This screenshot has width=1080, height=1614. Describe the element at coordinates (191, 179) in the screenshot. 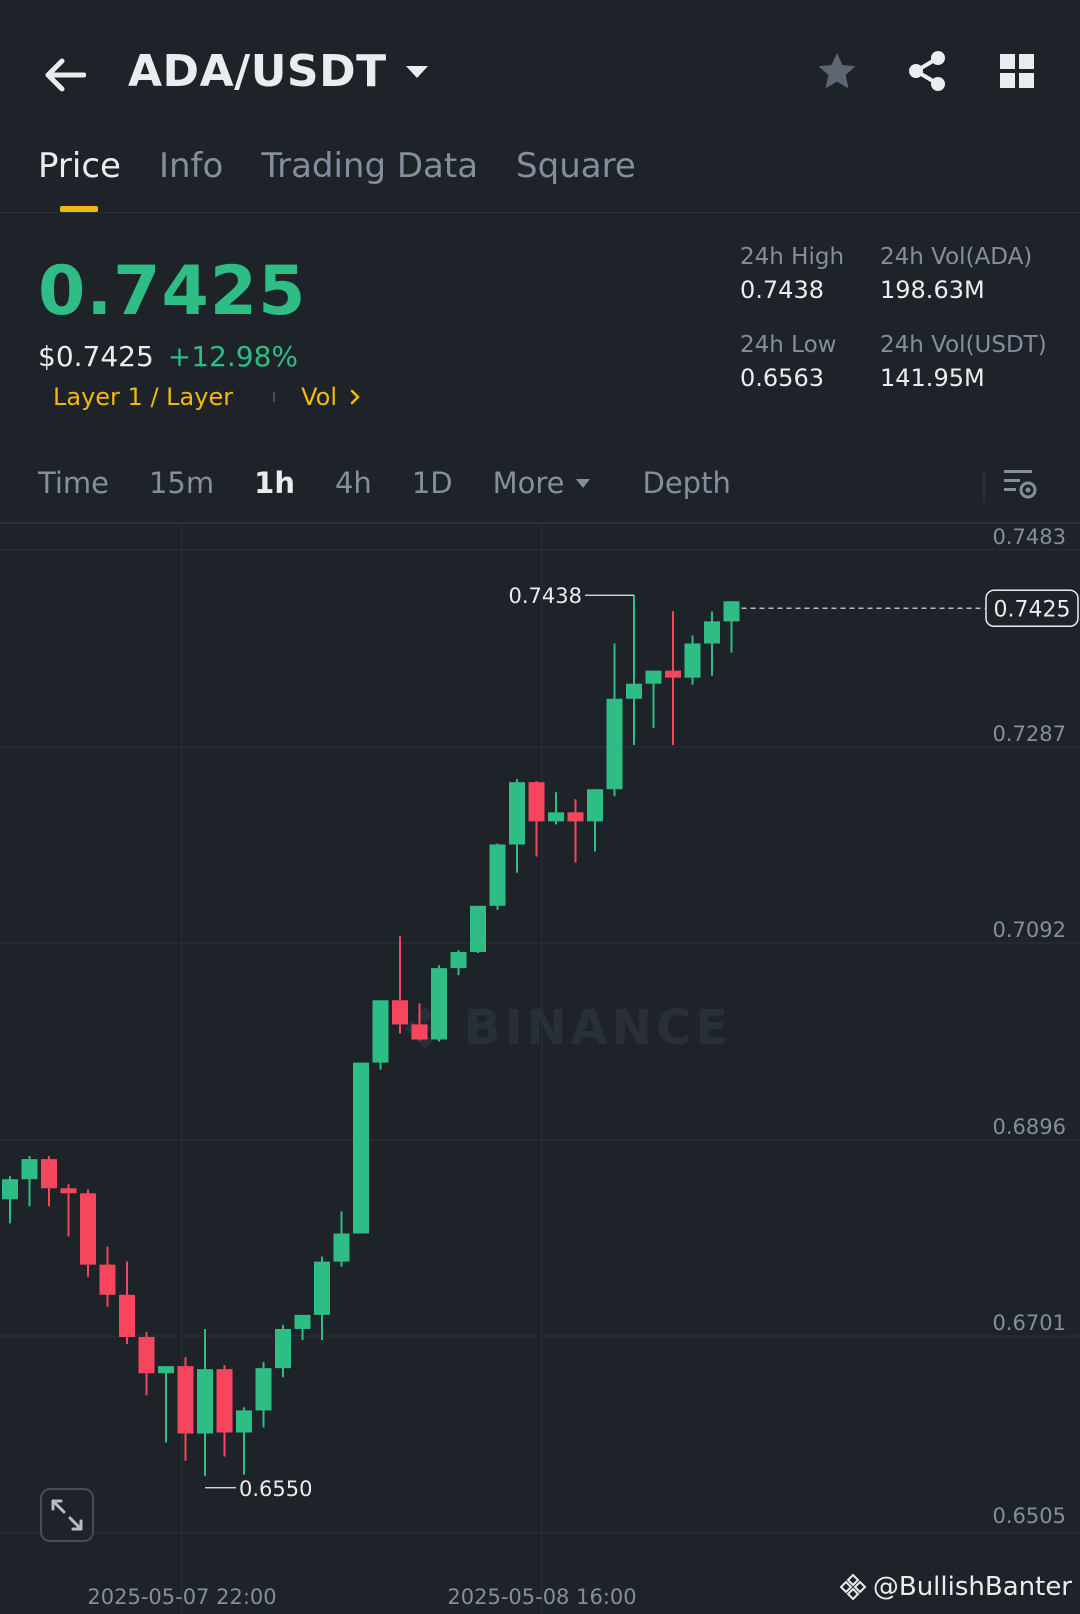

I see `tab-info: Info` at that location.